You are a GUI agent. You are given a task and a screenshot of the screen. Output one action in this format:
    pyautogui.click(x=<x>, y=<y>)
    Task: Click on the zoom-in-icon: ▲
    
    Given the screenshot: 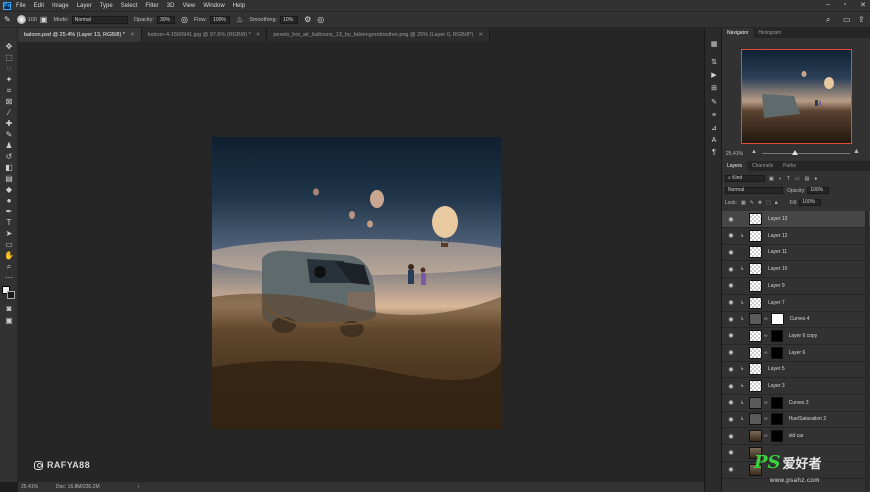 What is the action you would take?
    pyautogui.click(x=856, y=151)
    